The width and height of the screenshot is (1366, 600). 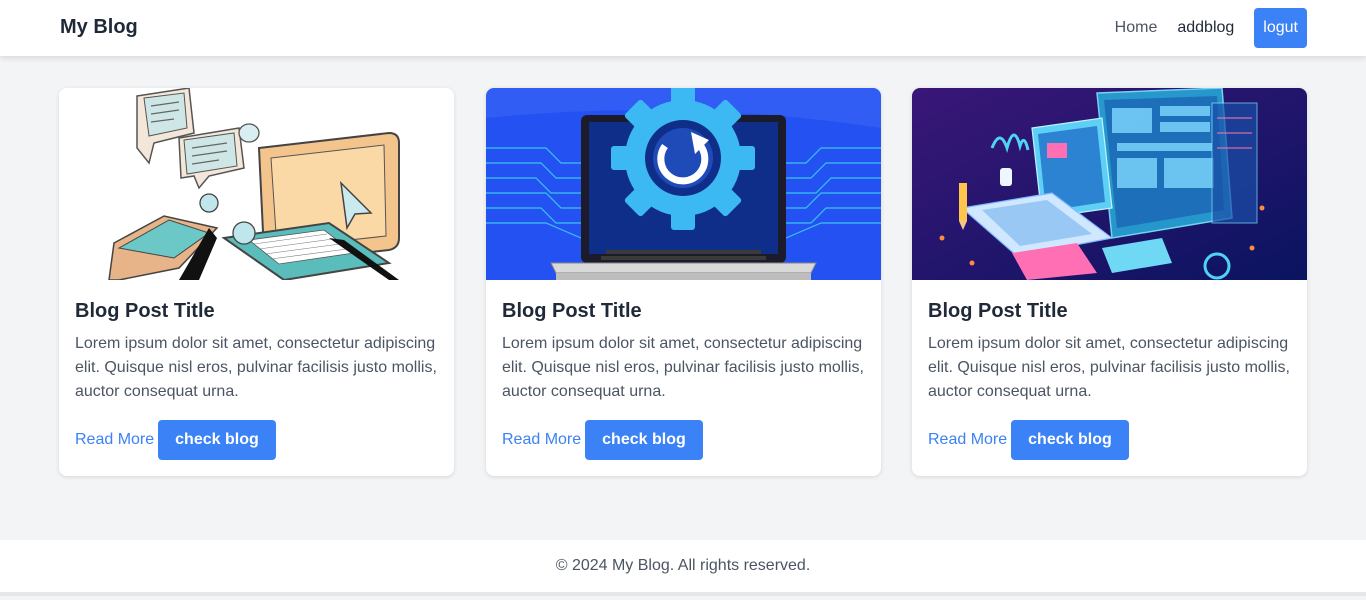 I want to click on footer: © 2024 My Blog. All rights reserved., so click(x=683, y=568).